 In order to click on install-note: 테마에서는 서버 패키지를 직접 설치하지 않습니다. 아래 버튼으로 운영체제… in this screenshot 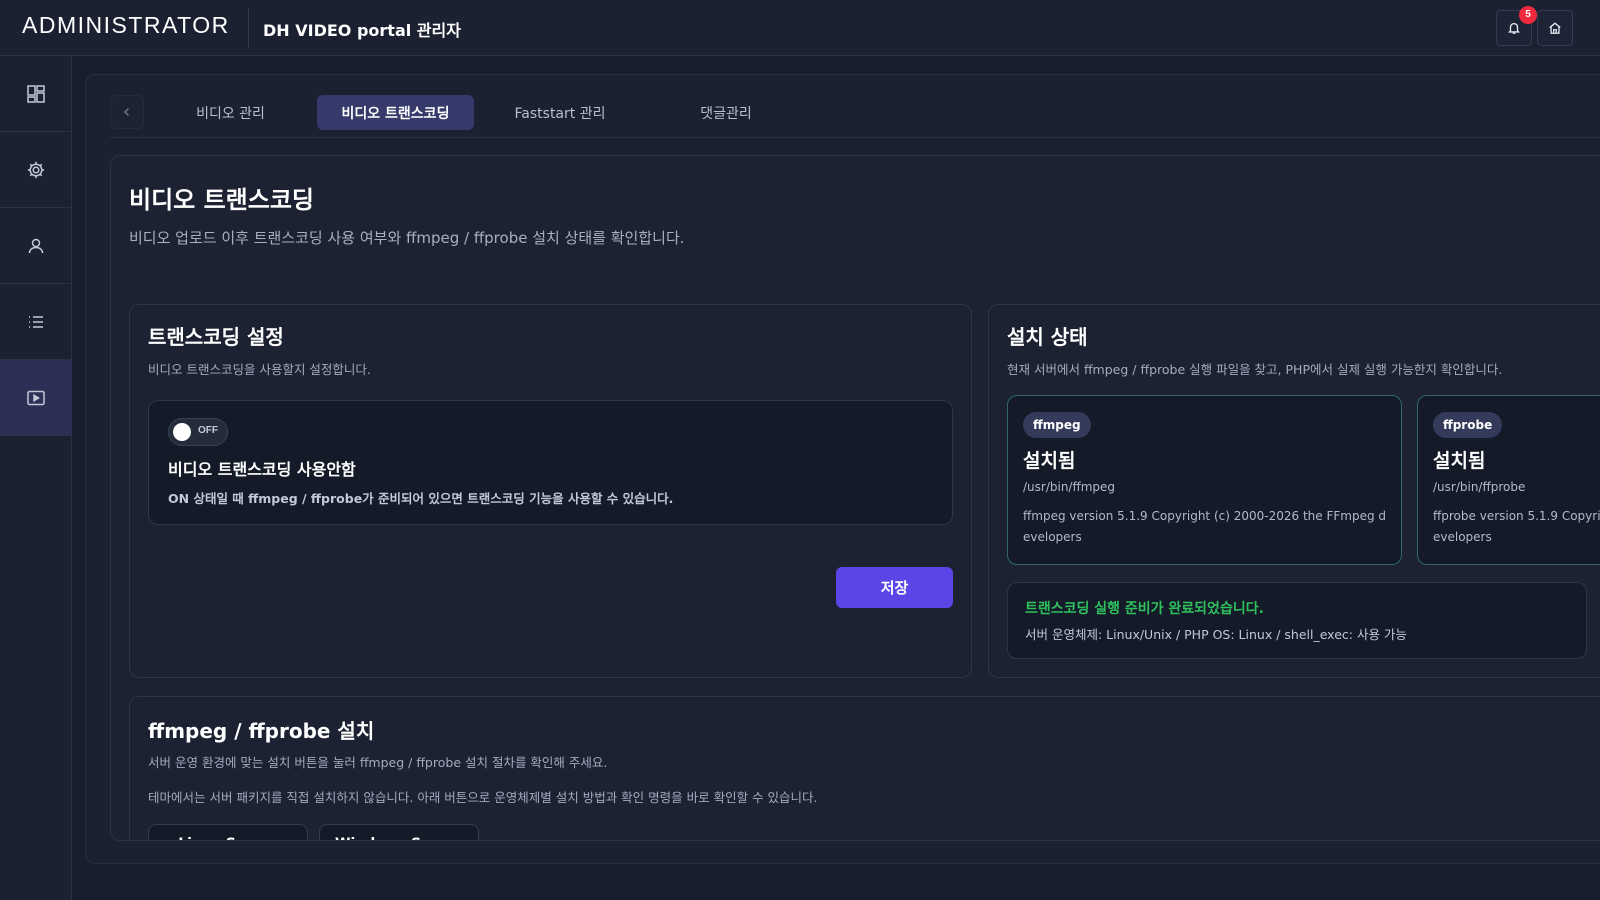, I will do `click(483, 797)`.